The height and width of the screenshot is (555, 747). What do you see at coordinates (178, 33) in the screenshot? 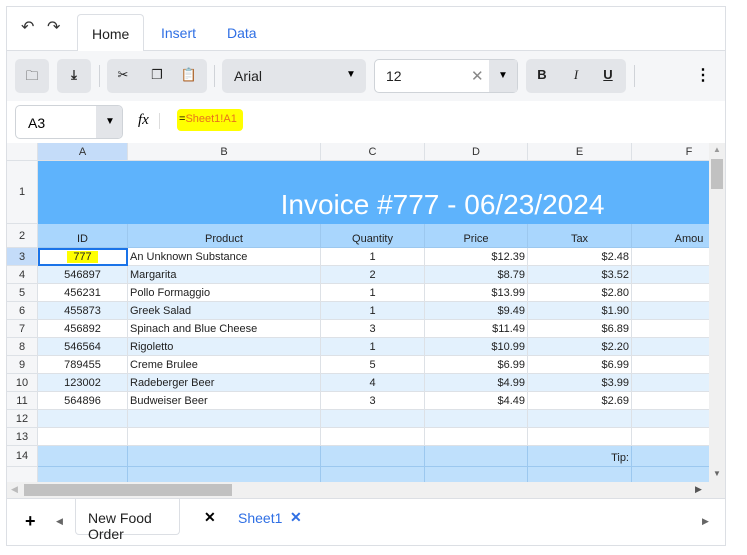
I see `tab-insert: Insert` at bounding box center [178, 33].